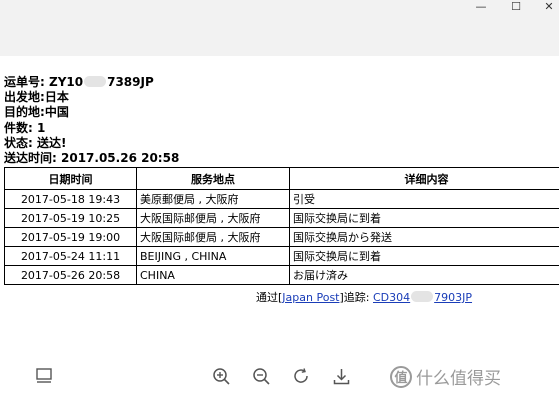 This screenshot has height=404, width=559. What do you see at coordinates (424, 199) in the screenshot?
I see `row-details: 引受` at bounding box center [424, 199].